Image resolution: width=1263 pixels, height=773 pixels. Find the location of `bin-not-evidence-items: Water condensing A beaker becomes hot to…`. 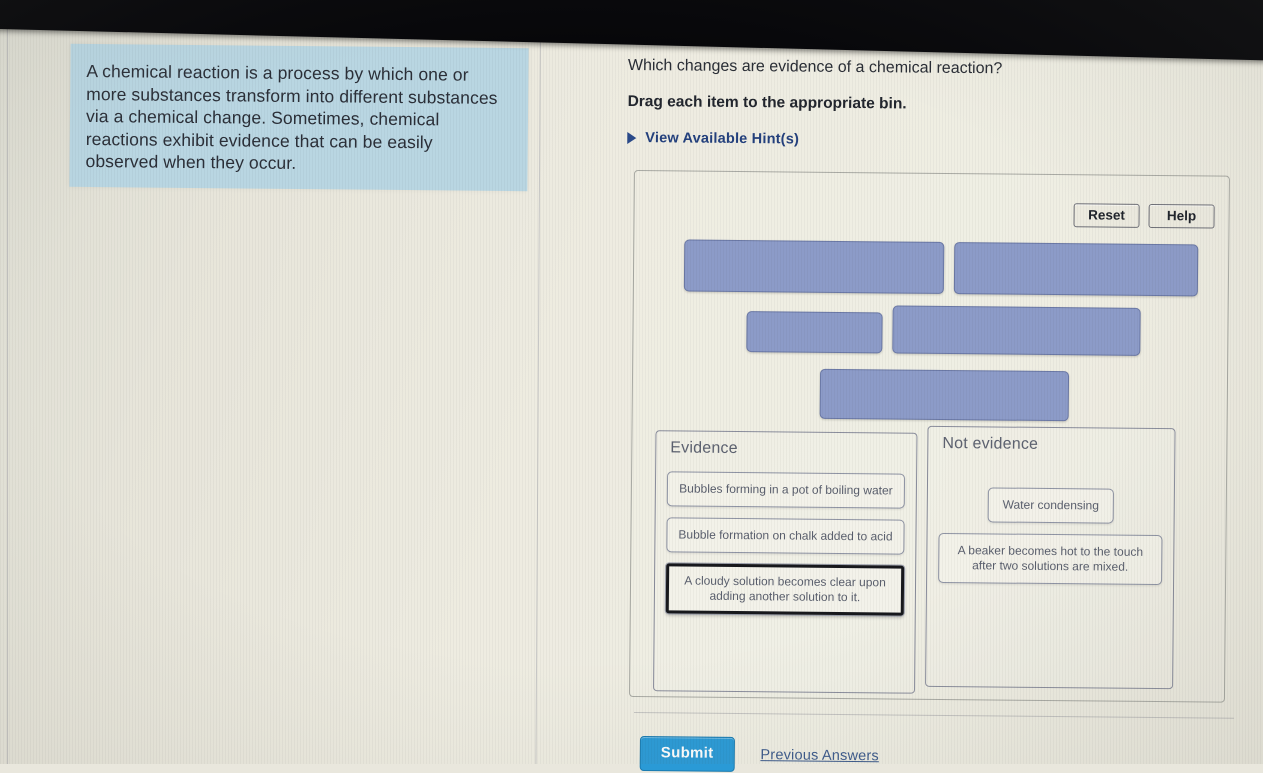

bin-not-evidence-items: Water condensing A beaker becomes hot to… is located at coordinates (1050, 541).